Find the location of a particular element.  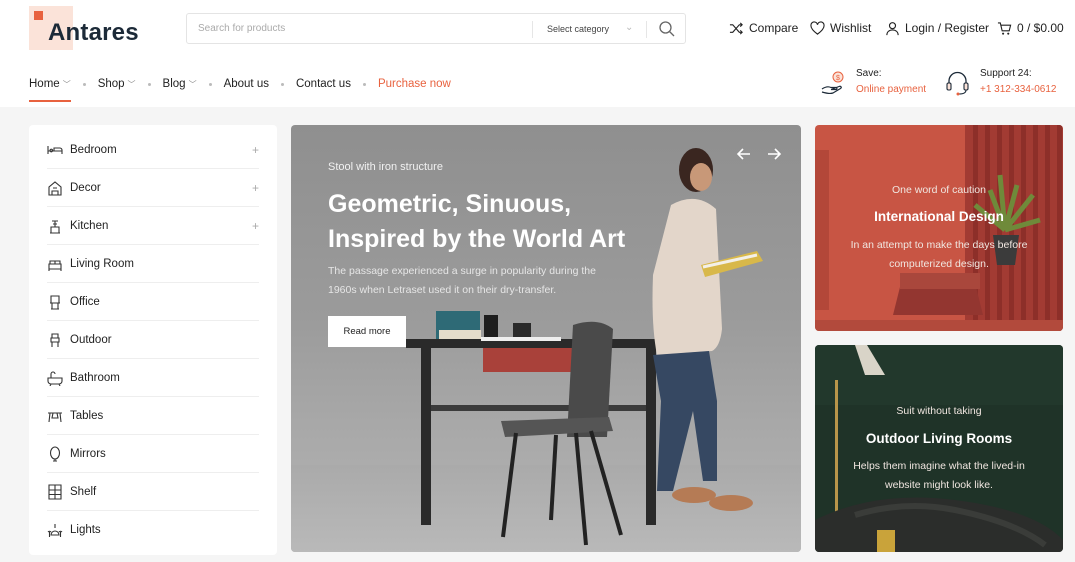

sidebar-item-decor: Decor + is located at coordinates (153, 188).